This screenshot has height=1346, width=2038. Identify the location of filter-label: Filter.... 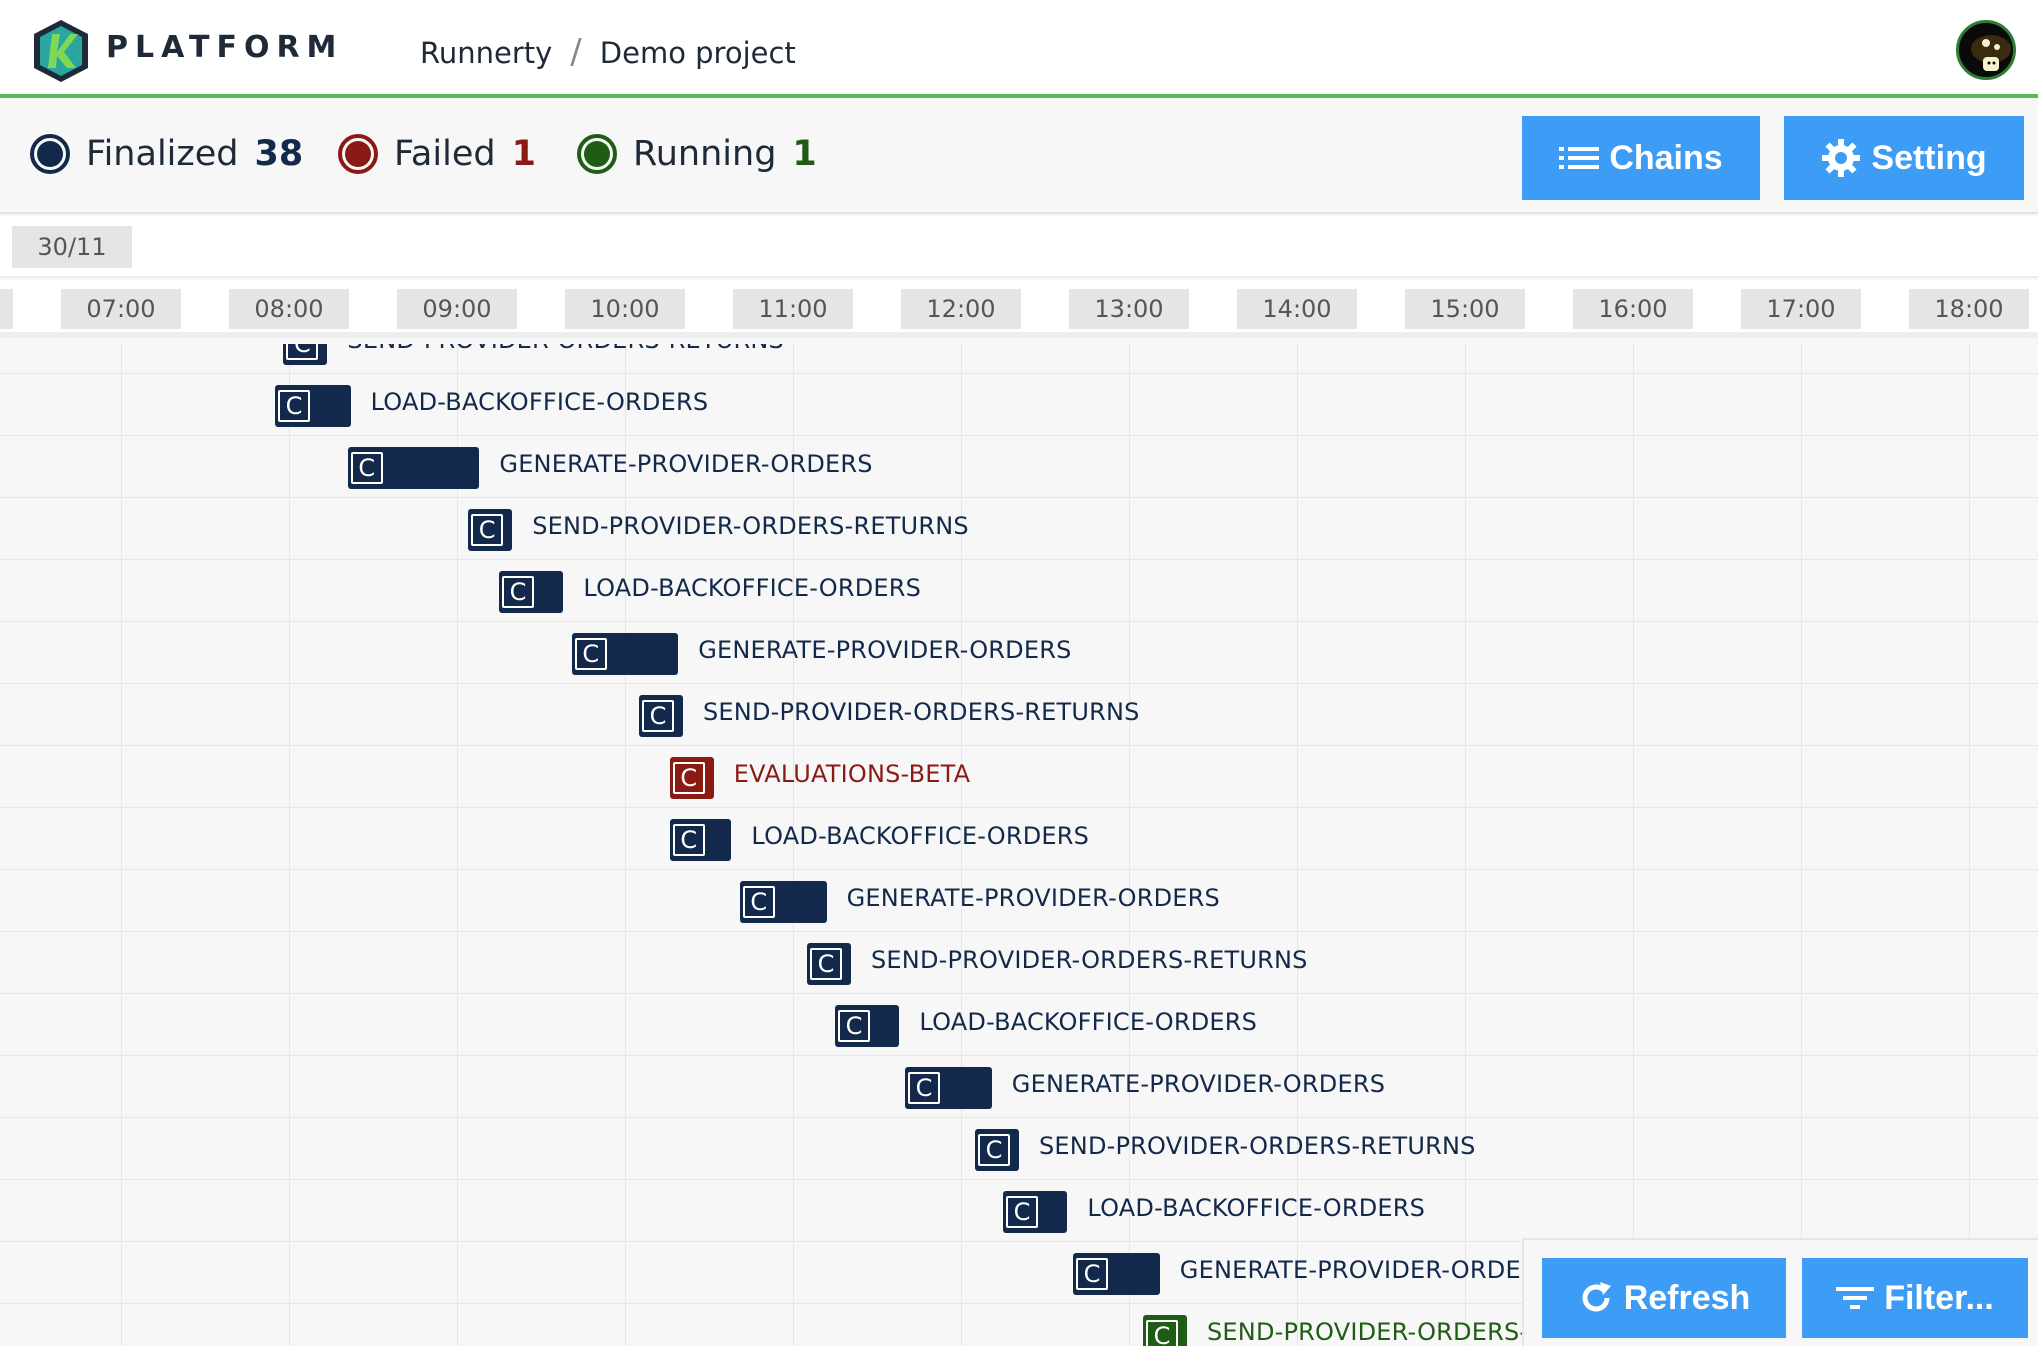
(1939, 1297).